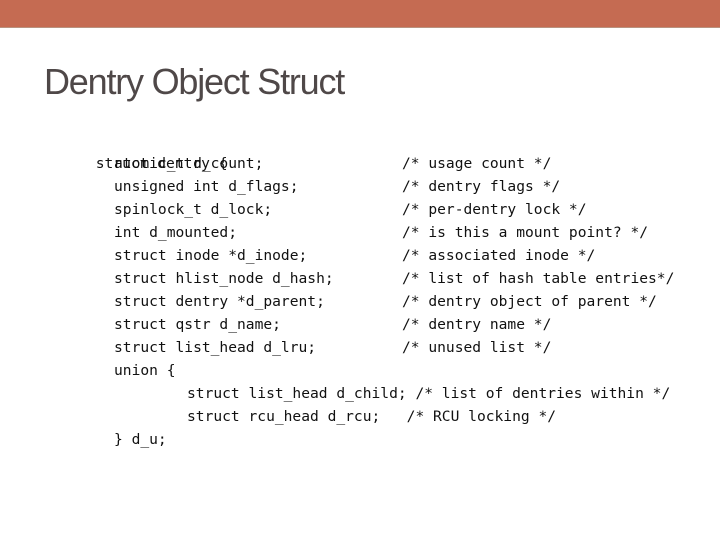  I want to click on field-declaration: unsigned int d_flags;, so click(206, 186).